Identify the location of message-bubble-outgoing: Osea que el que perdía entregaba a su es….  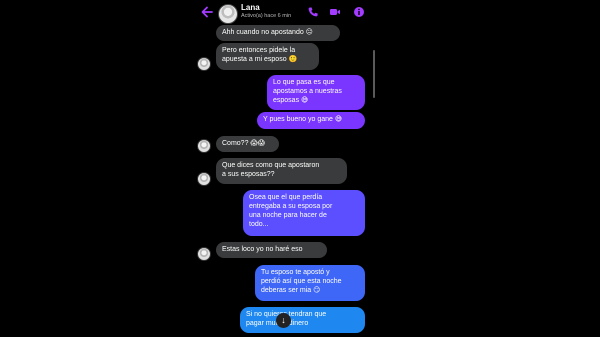
(304, 213).